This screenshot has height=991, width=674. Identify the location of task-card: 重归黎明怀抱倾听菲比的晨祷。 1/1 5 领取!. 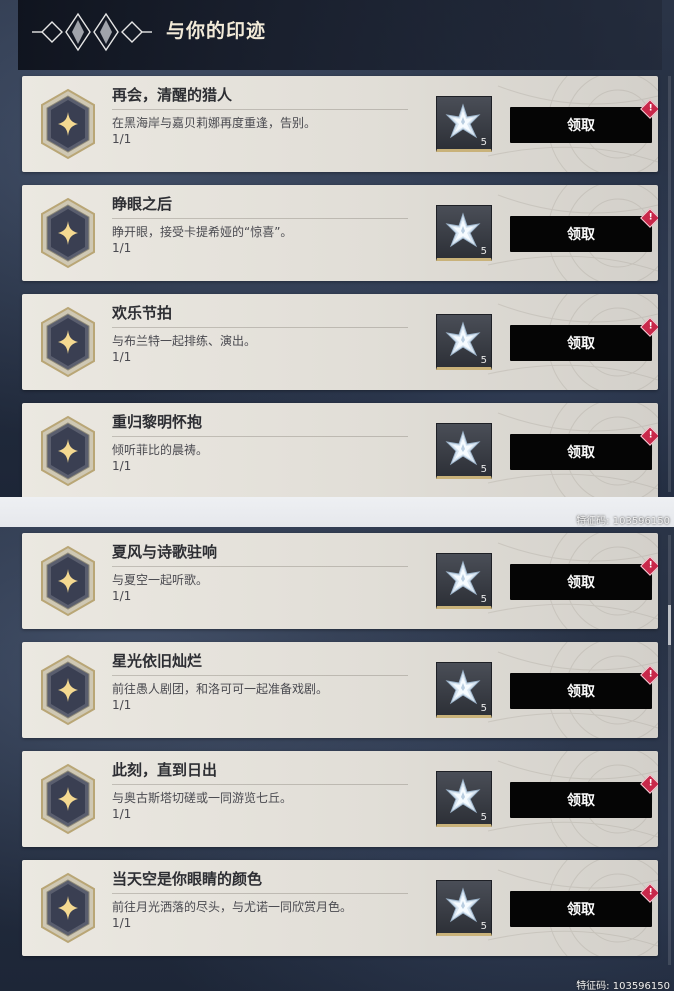
(340, 450).